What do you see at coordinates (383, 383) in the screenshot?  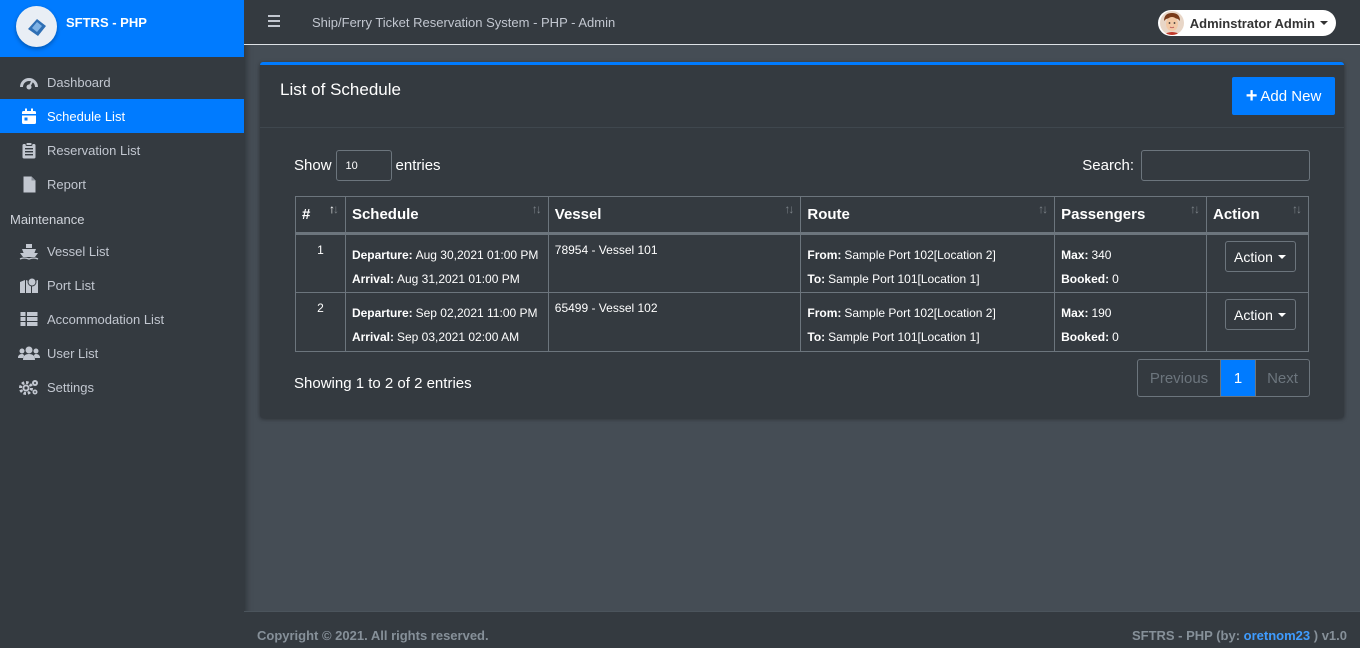 I see `table-info: Showing 1 to 2 of 2 entries` at bounding box center [383, 383].